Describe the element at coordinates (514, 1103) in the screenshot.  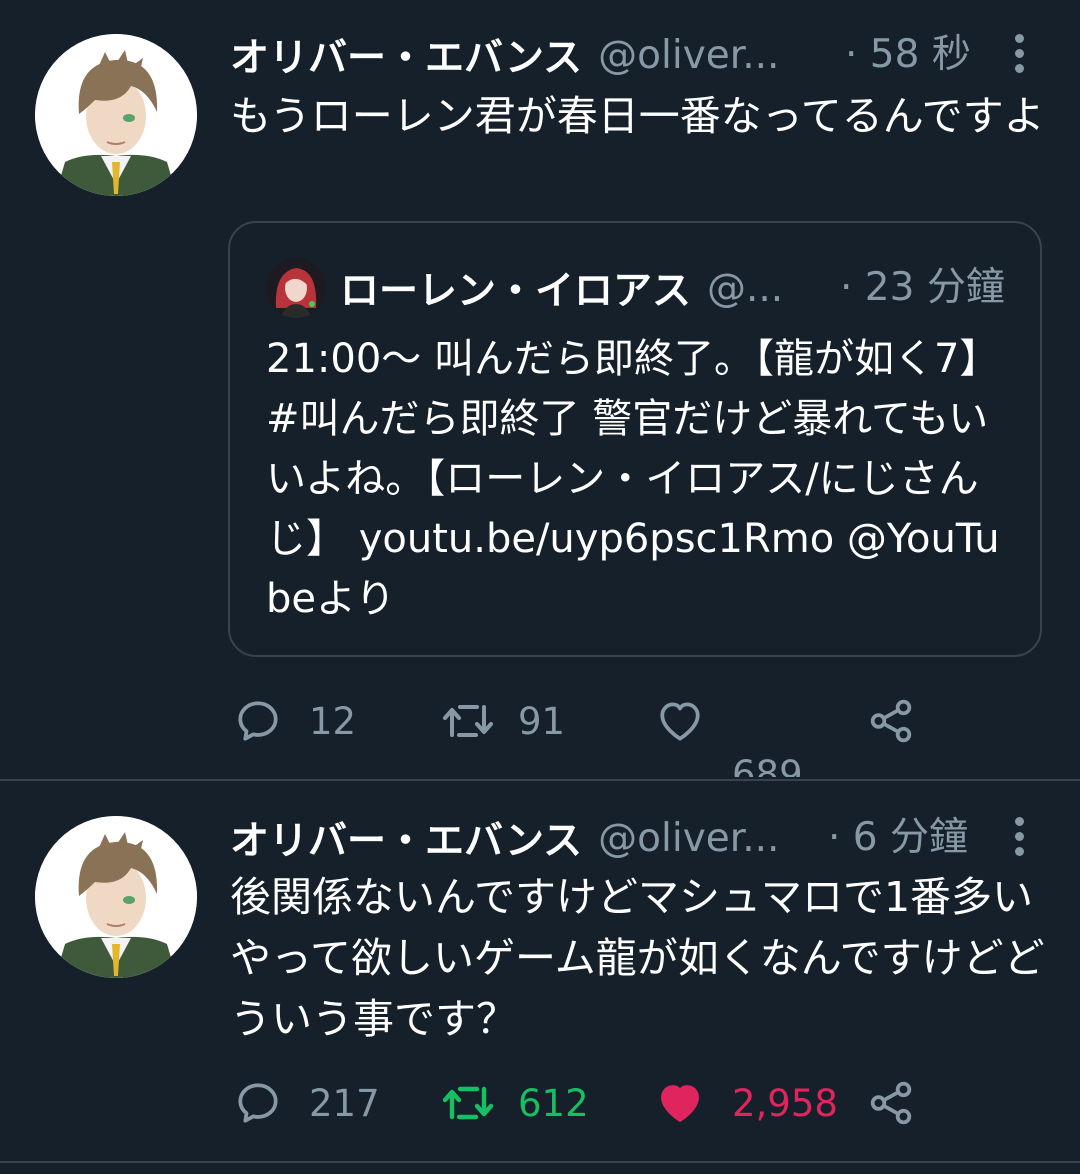
I see `retweet-button: 612` at that location.